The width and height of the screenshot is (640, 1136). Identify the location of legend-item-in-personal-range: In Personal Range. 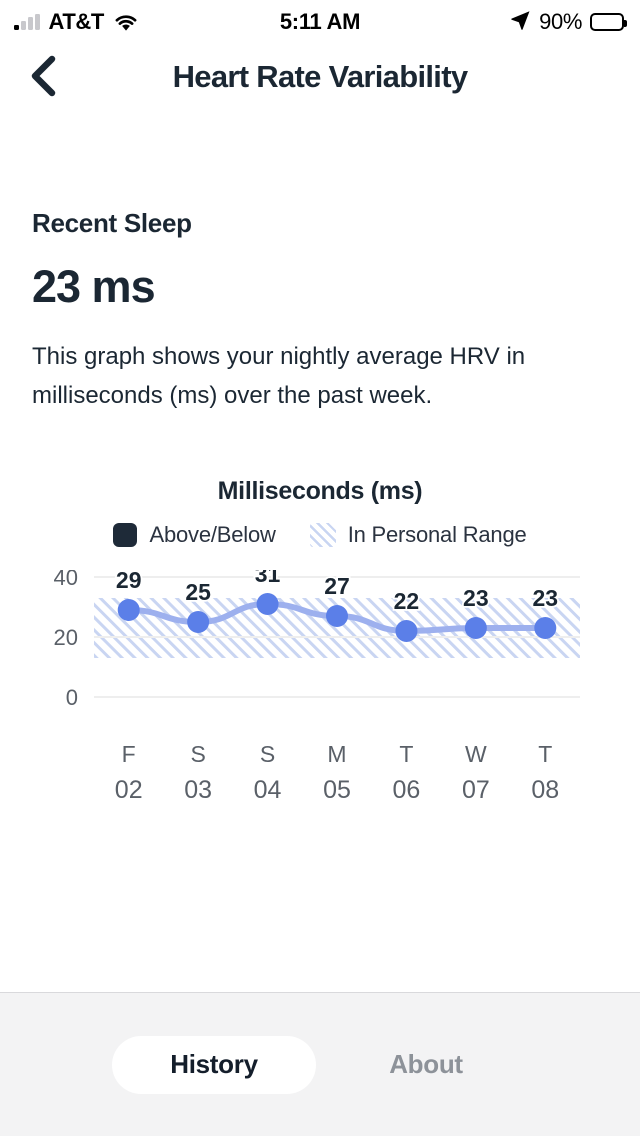
(418, 535).